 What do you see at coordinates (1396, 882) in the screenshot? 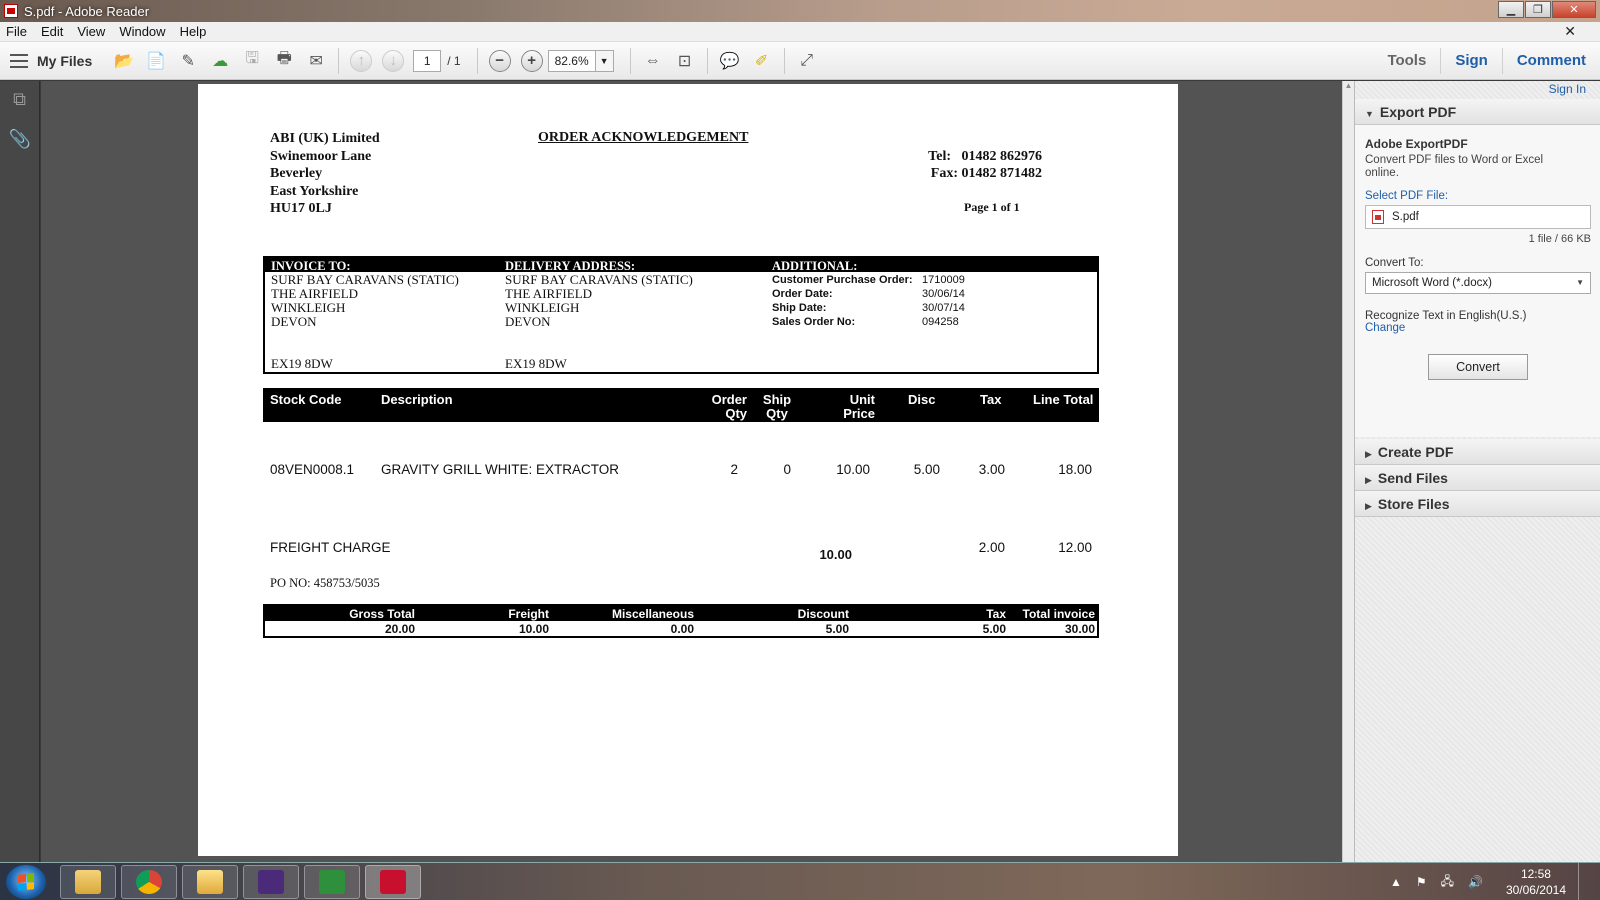
I see `show-hidden-icons-icon: ▲` at bounding box center [1396, 882].